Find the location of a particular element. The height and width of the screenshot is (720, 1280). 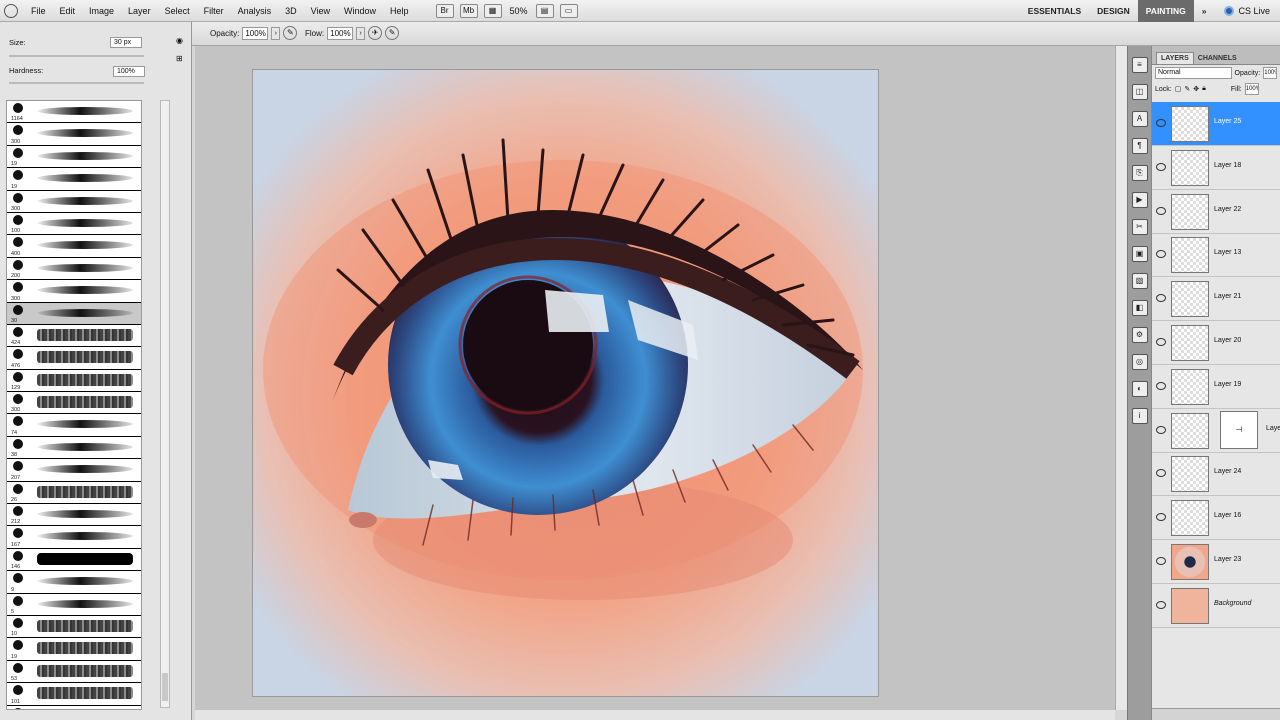

brush-preset: 30 is located at coordinates (74, 313).